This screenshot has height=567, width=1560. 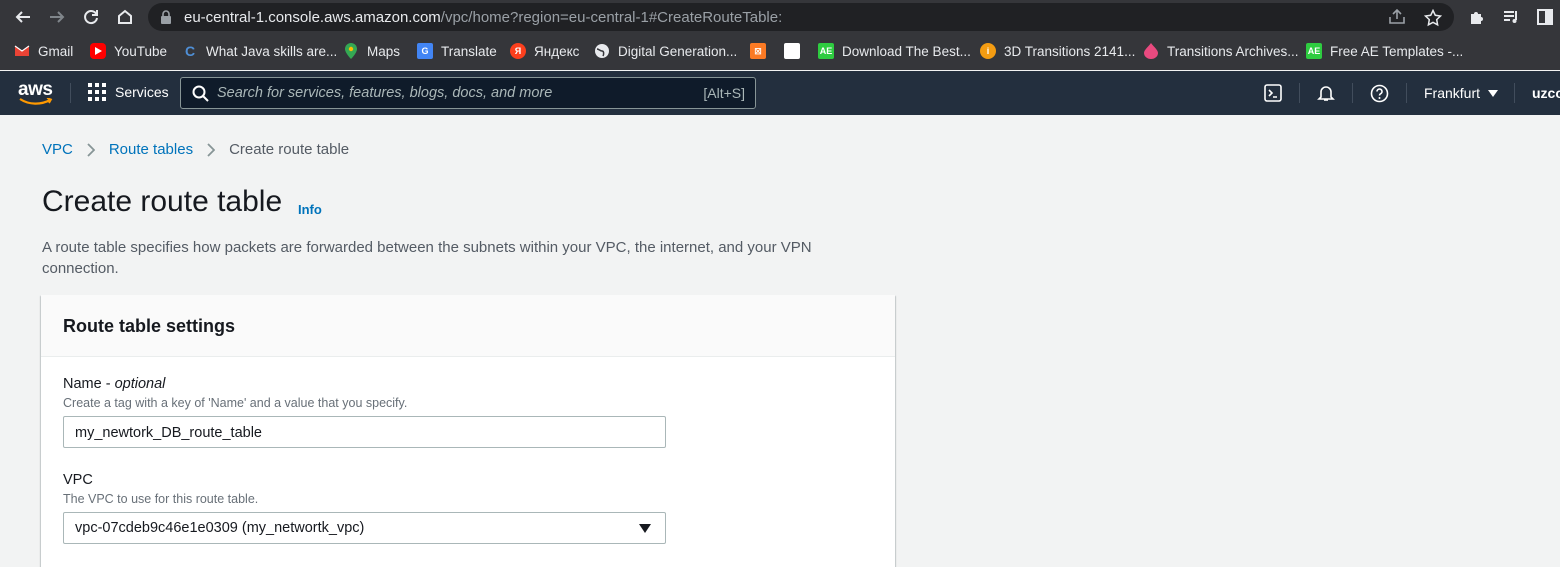 I want to click on maps-icon, so click(x=351, y=51).